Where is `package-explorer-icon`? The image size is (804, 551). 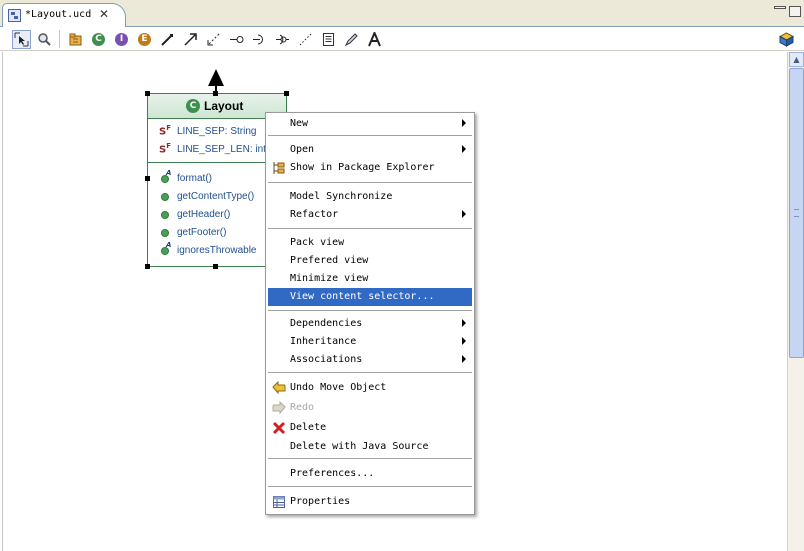
package-explorer-icon is located at coordinates (279, 168).